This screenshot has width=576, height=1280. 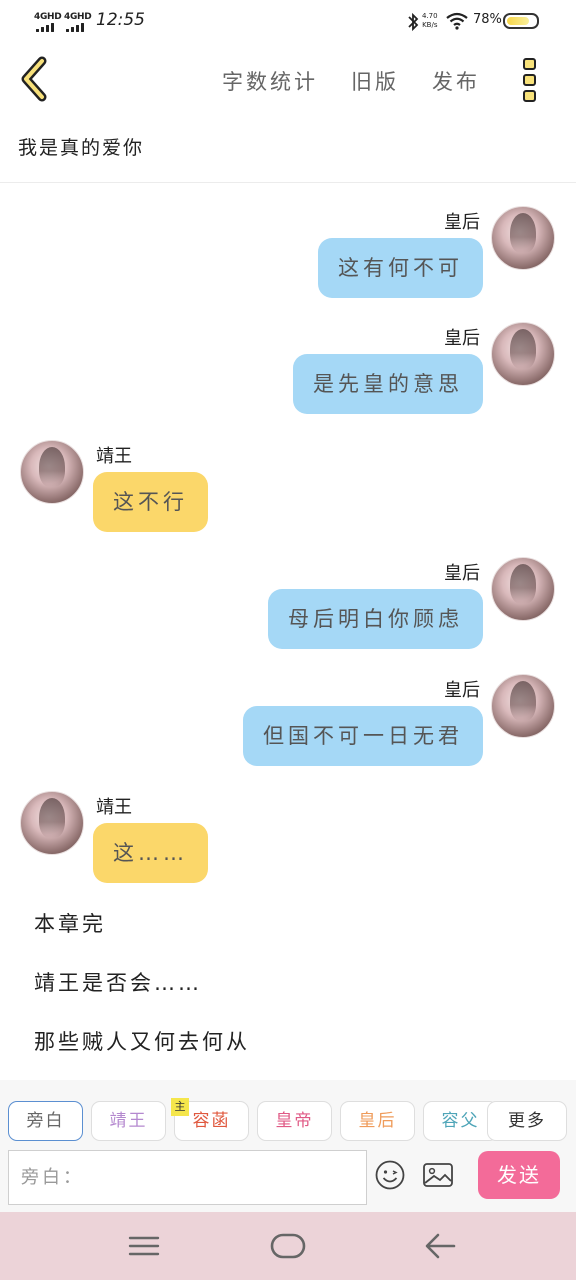 I want to click on clock: 12:55, so click(x=120, y=20).